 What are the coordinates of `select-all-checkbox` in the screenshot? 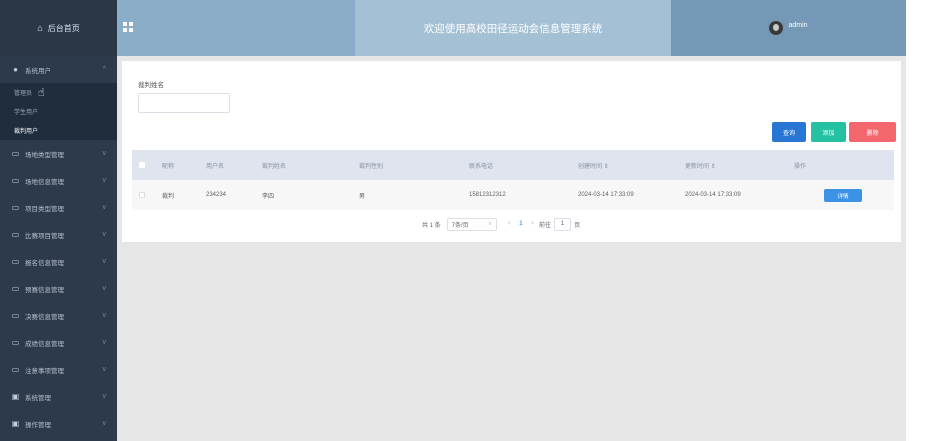 It's located at (142, 165).